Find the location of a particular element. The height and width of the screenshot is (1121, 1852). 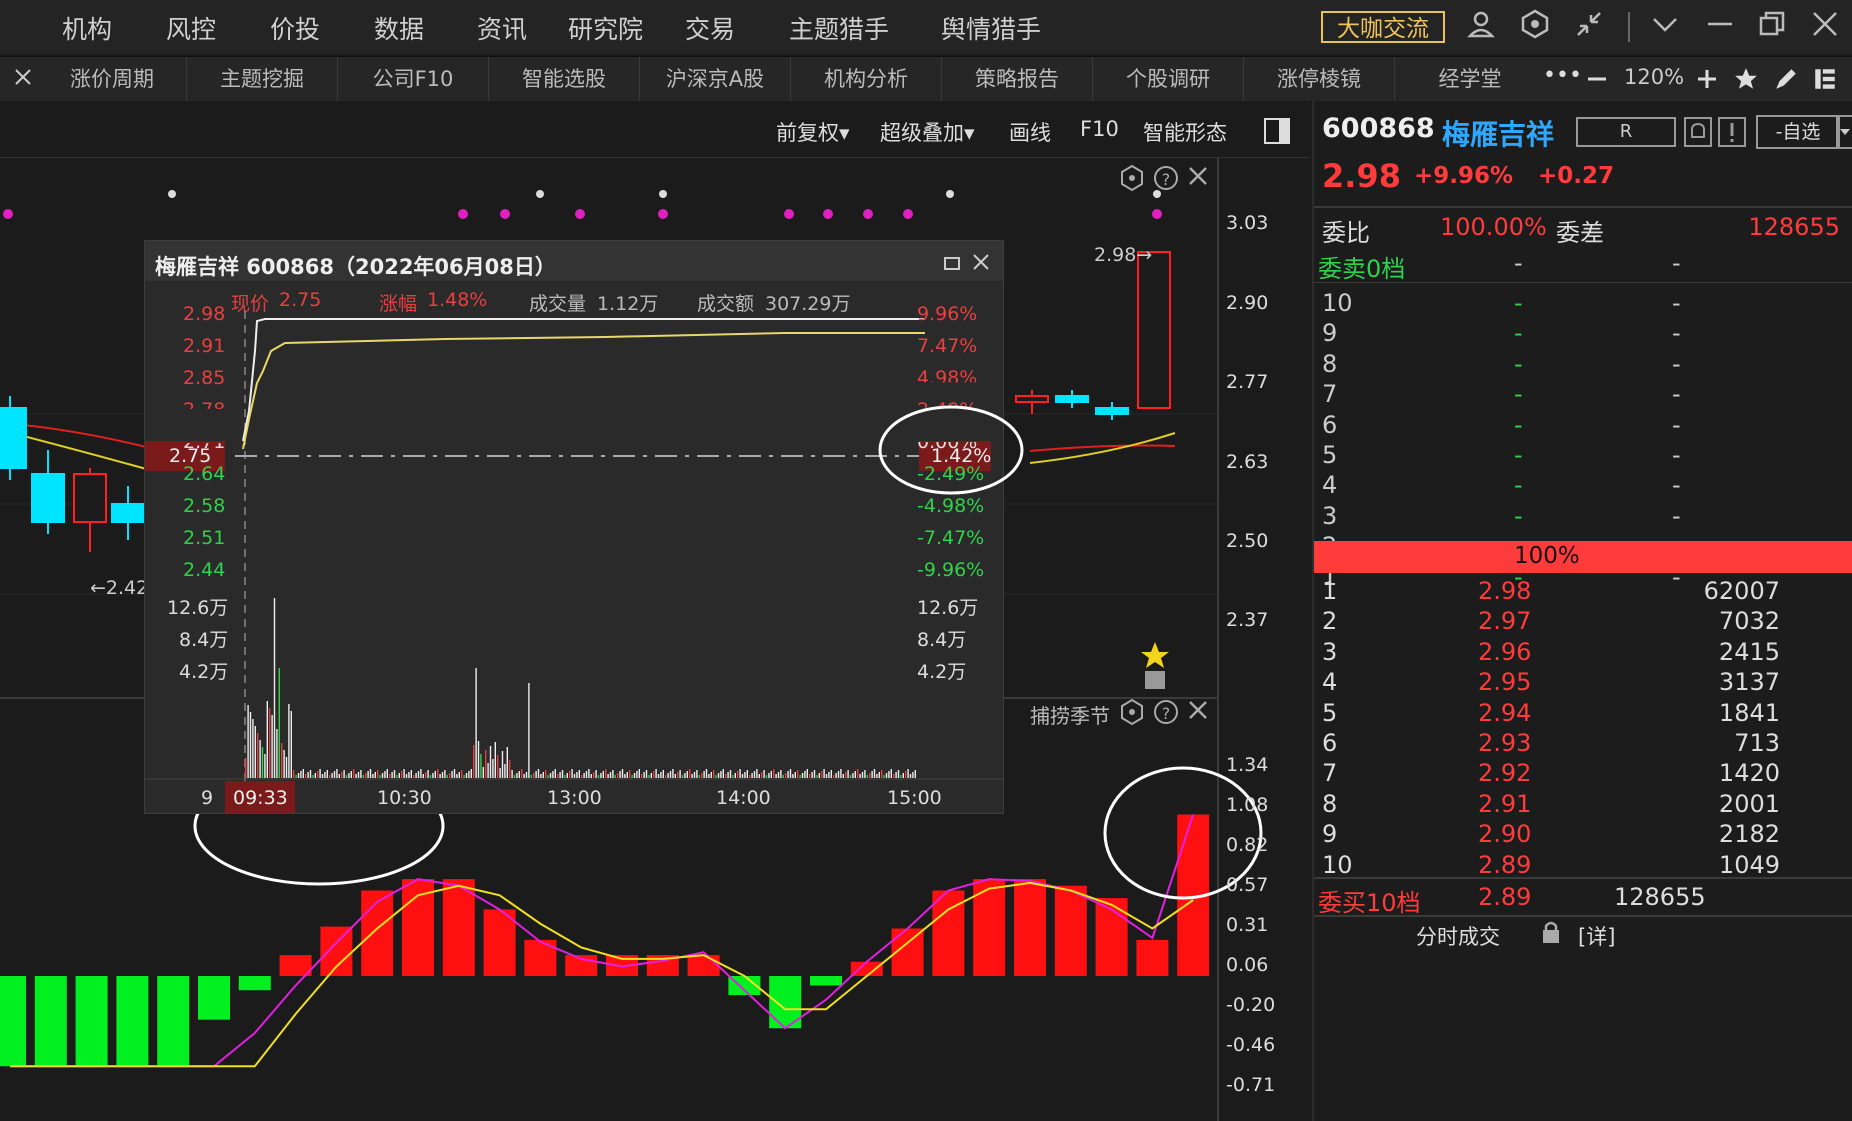

zoom-out-icon is located at coordinates (1597, 81).